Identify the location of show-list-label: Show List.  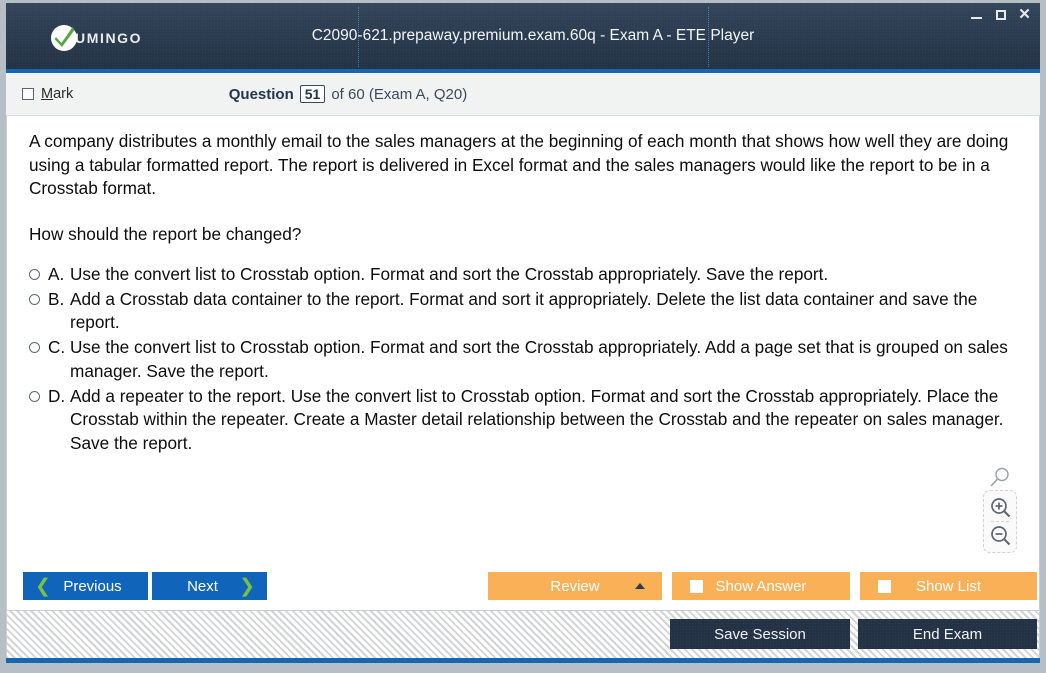
(948, 586).